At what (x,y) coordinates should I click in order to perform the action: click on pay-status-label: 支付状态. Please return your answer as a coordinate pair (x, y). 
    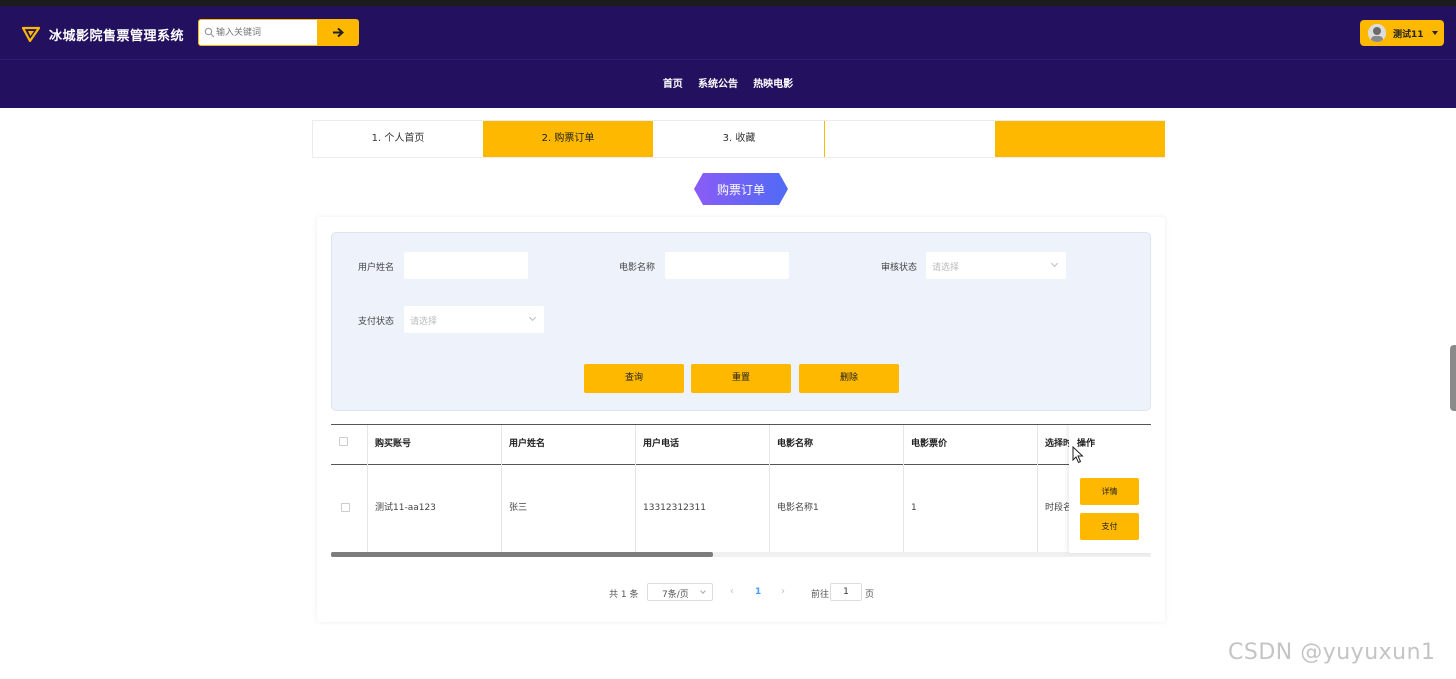
    Looking at the image, I should click on (376, 322).